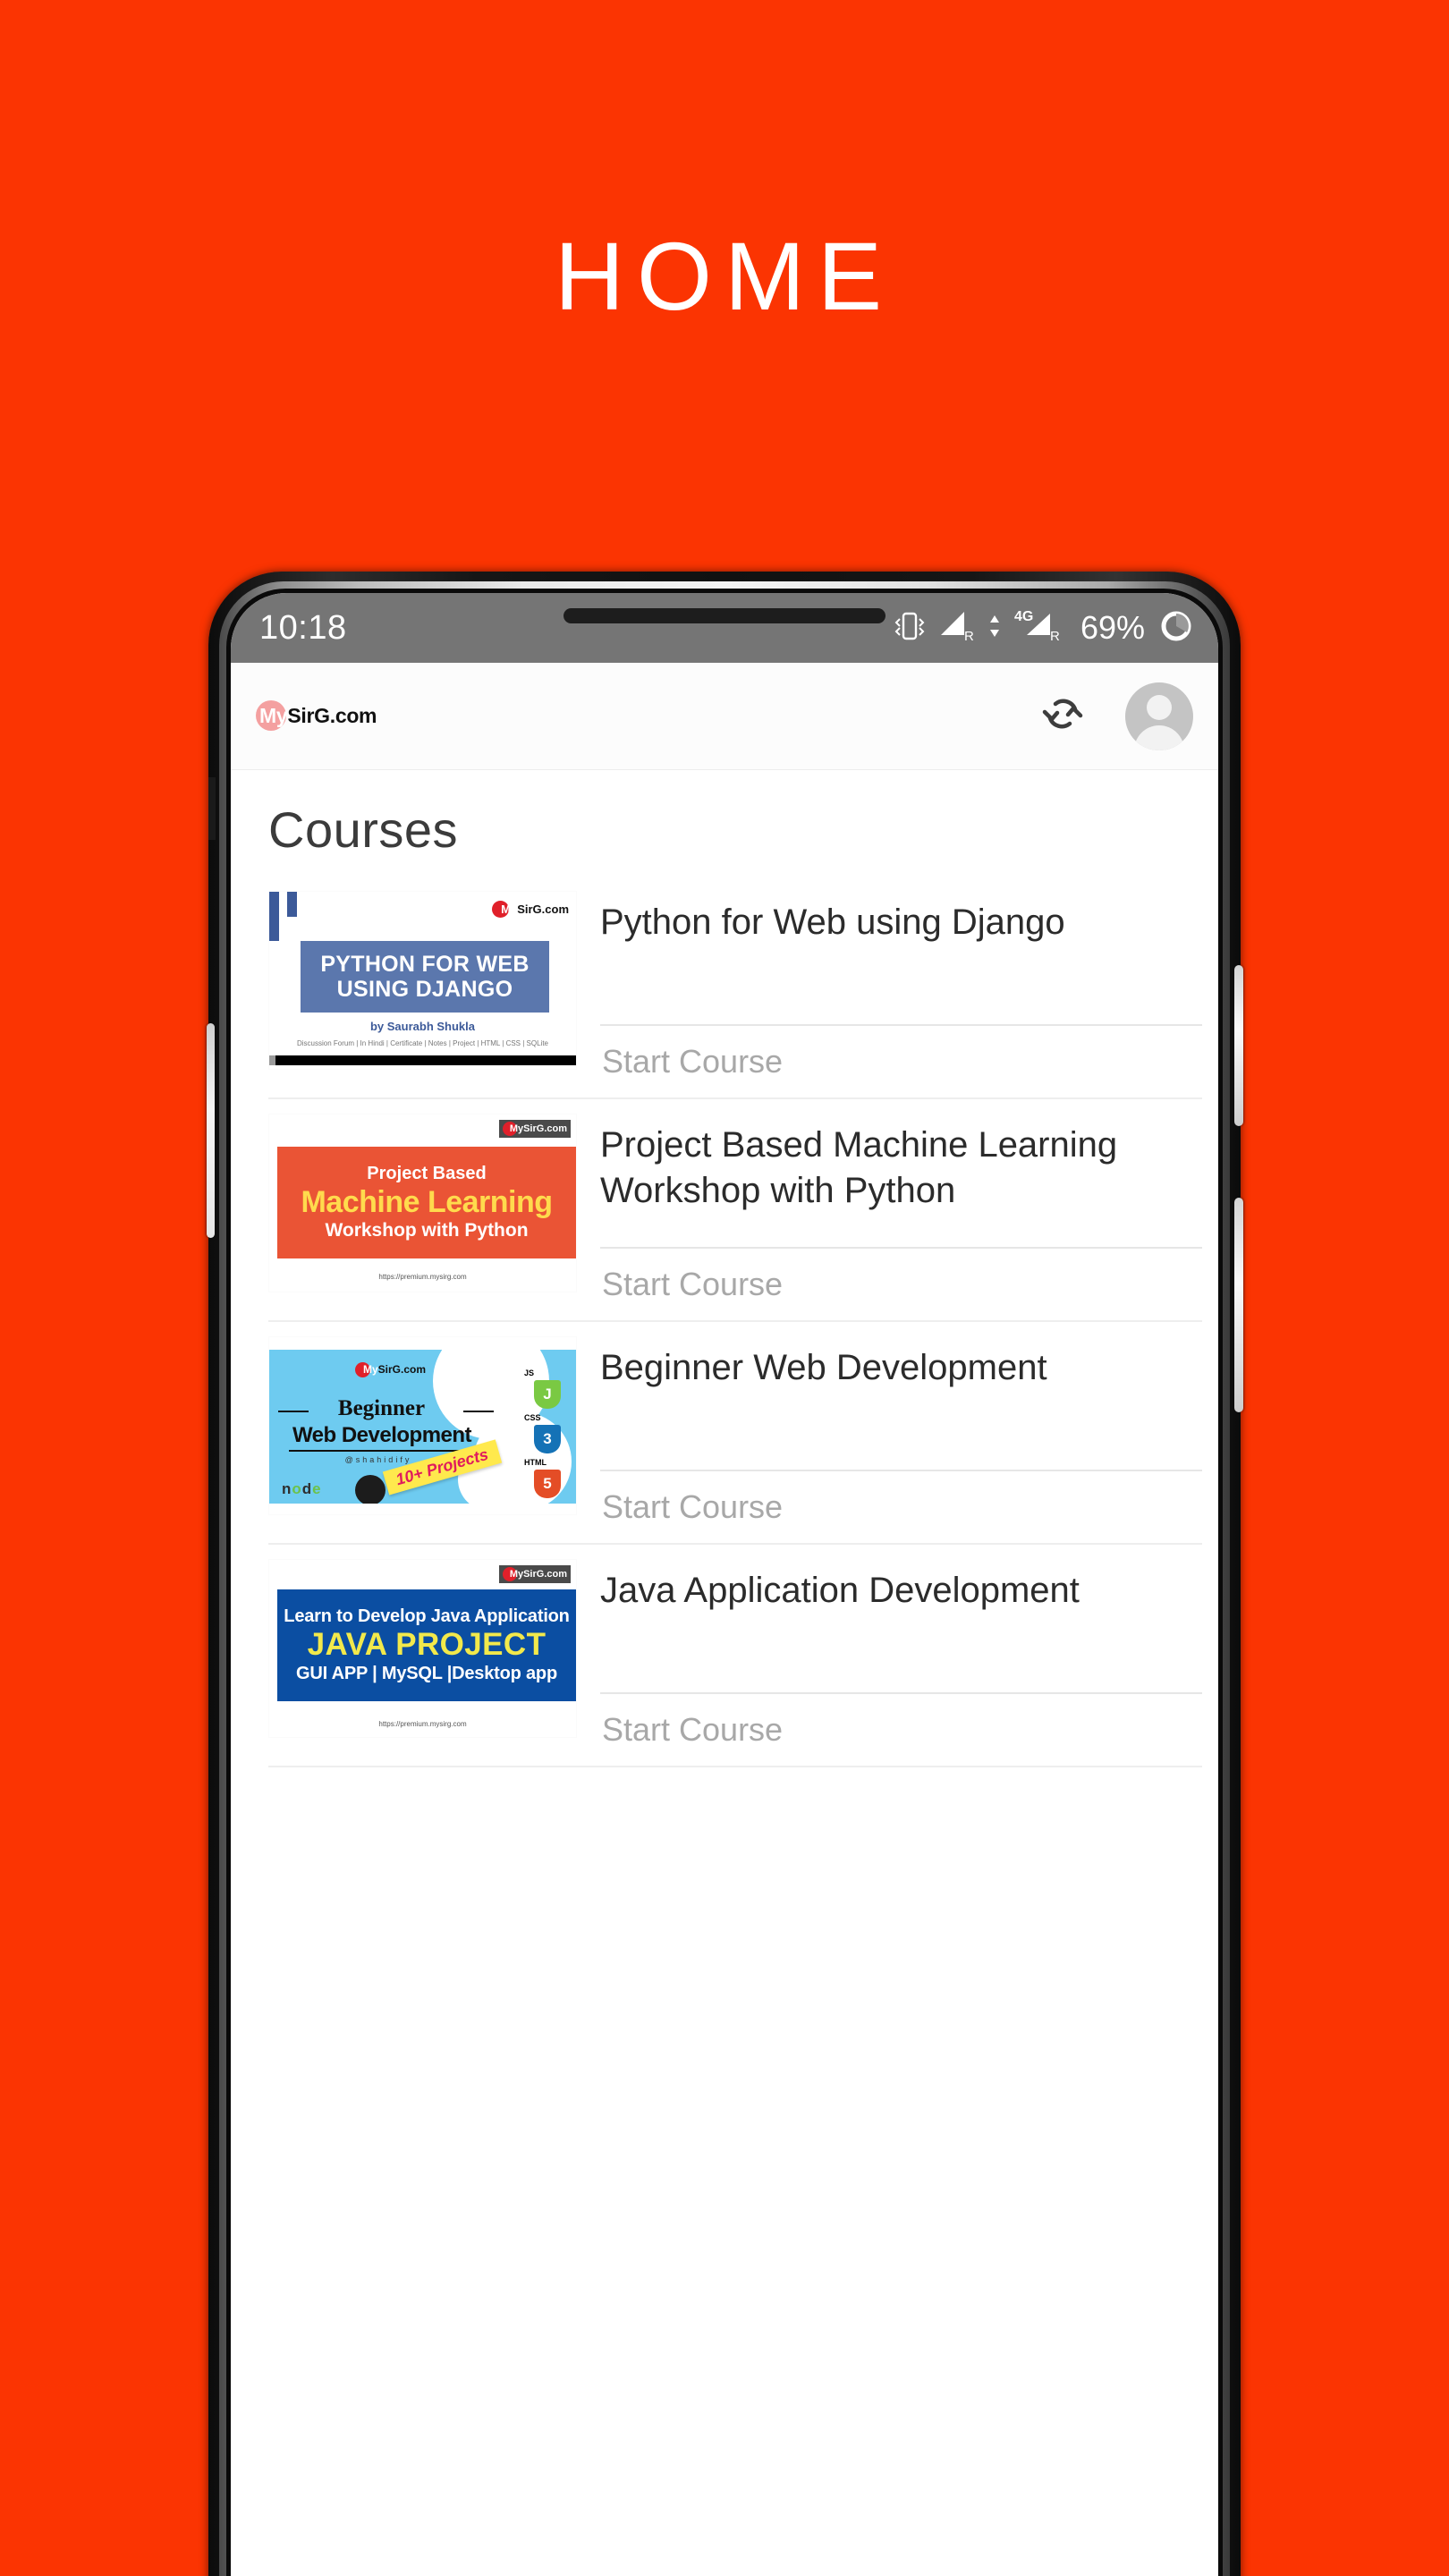 This screenshot has width=1449, height=2576. I want to click on status-bar: 10:18 R 4G R 69%, so click(724, 628).